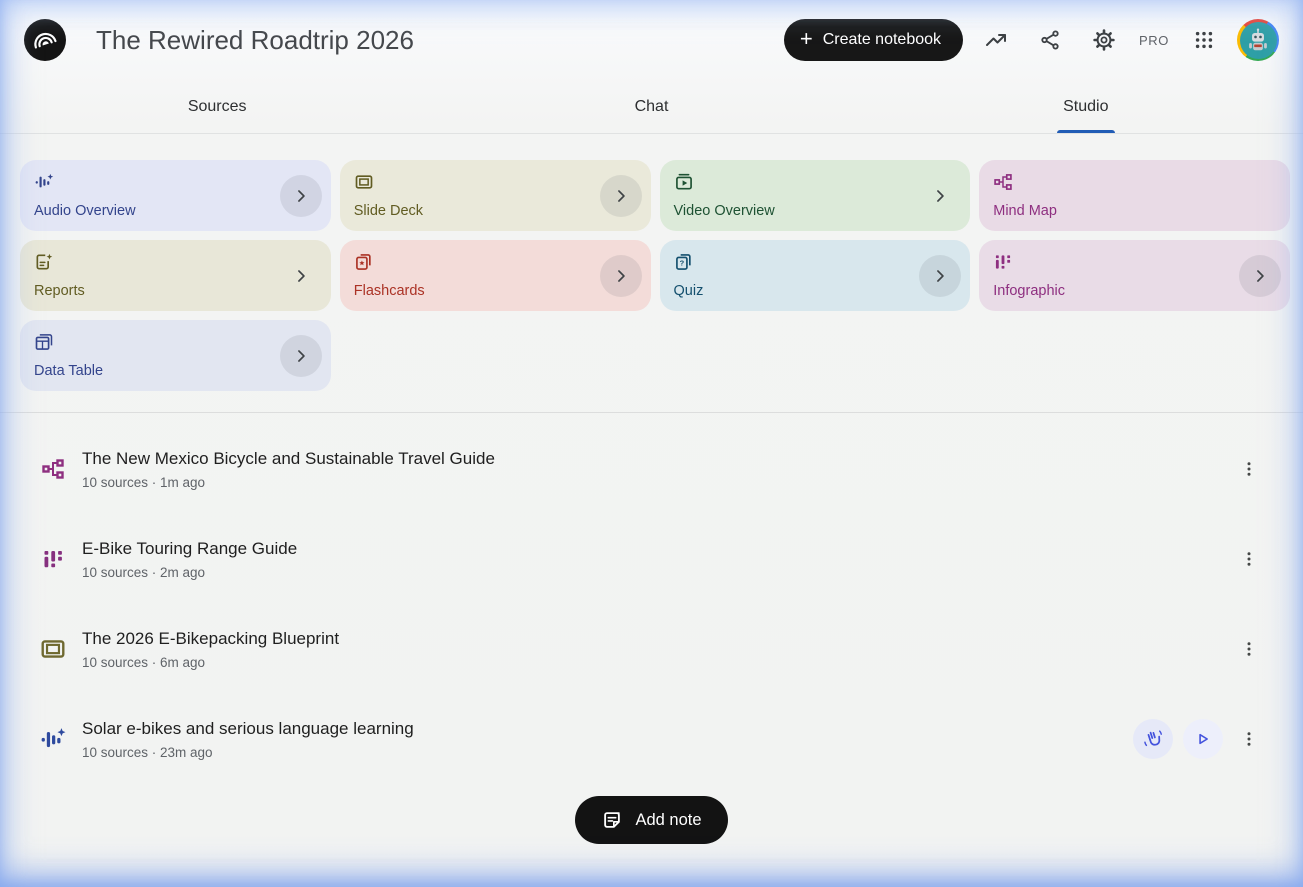 The height and width of the screenshot is (887, 1303). I want to click on card-reports: Reports, so click(175, 275).